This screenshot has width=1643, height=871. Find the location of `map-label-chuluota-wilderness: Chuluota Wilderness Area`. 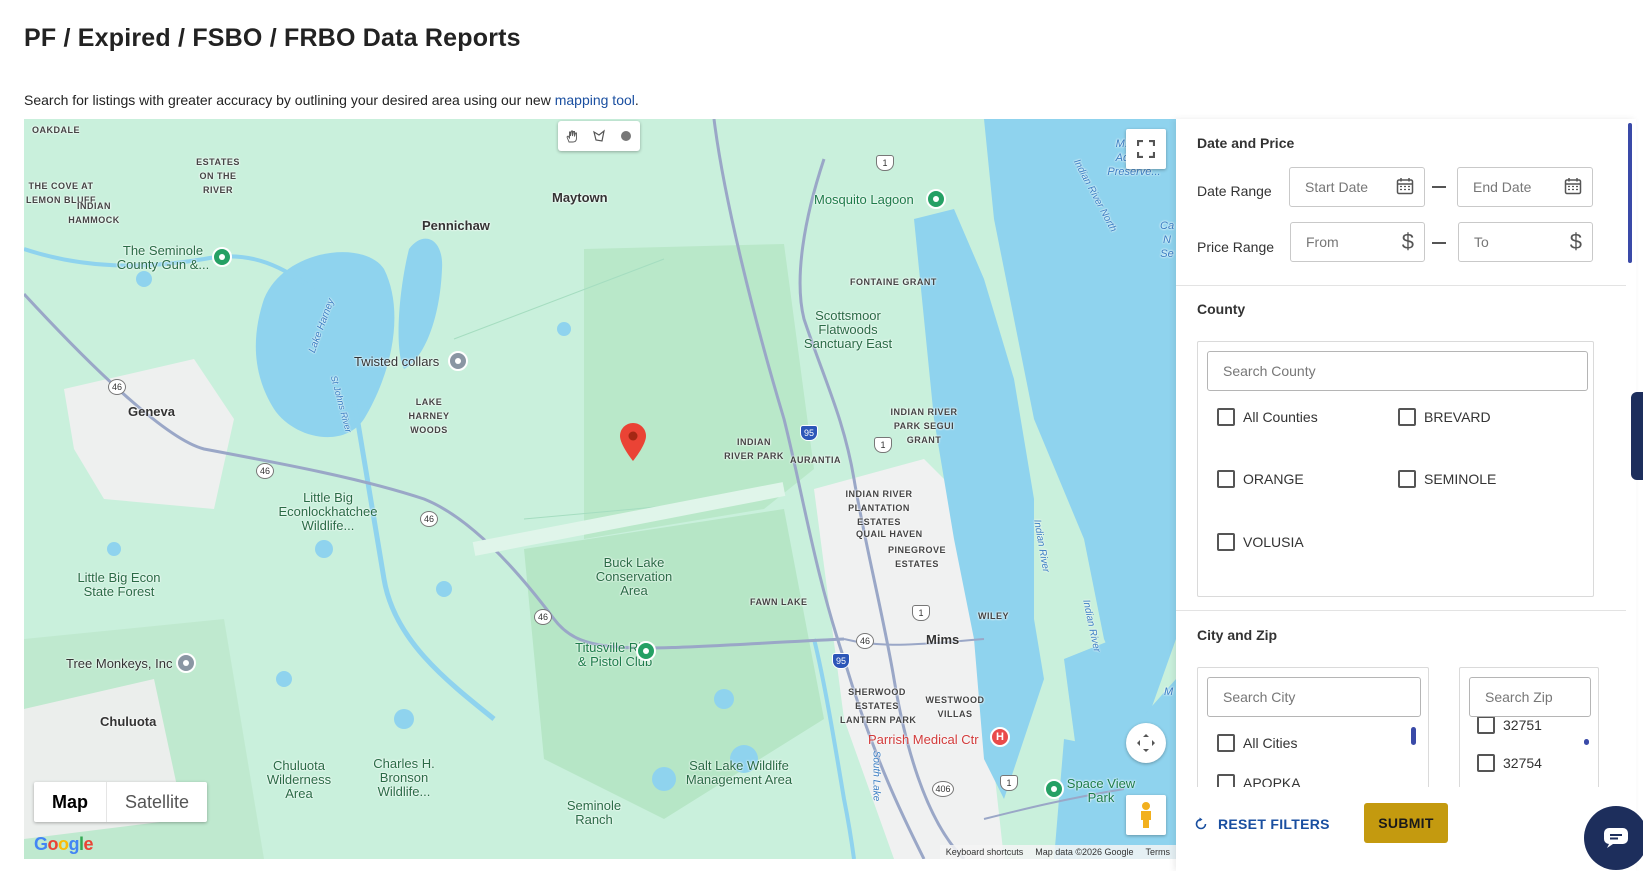

map-label-chuluota-wilderness: Chuluota Wilderness Area is located at coordinates (299, 779).